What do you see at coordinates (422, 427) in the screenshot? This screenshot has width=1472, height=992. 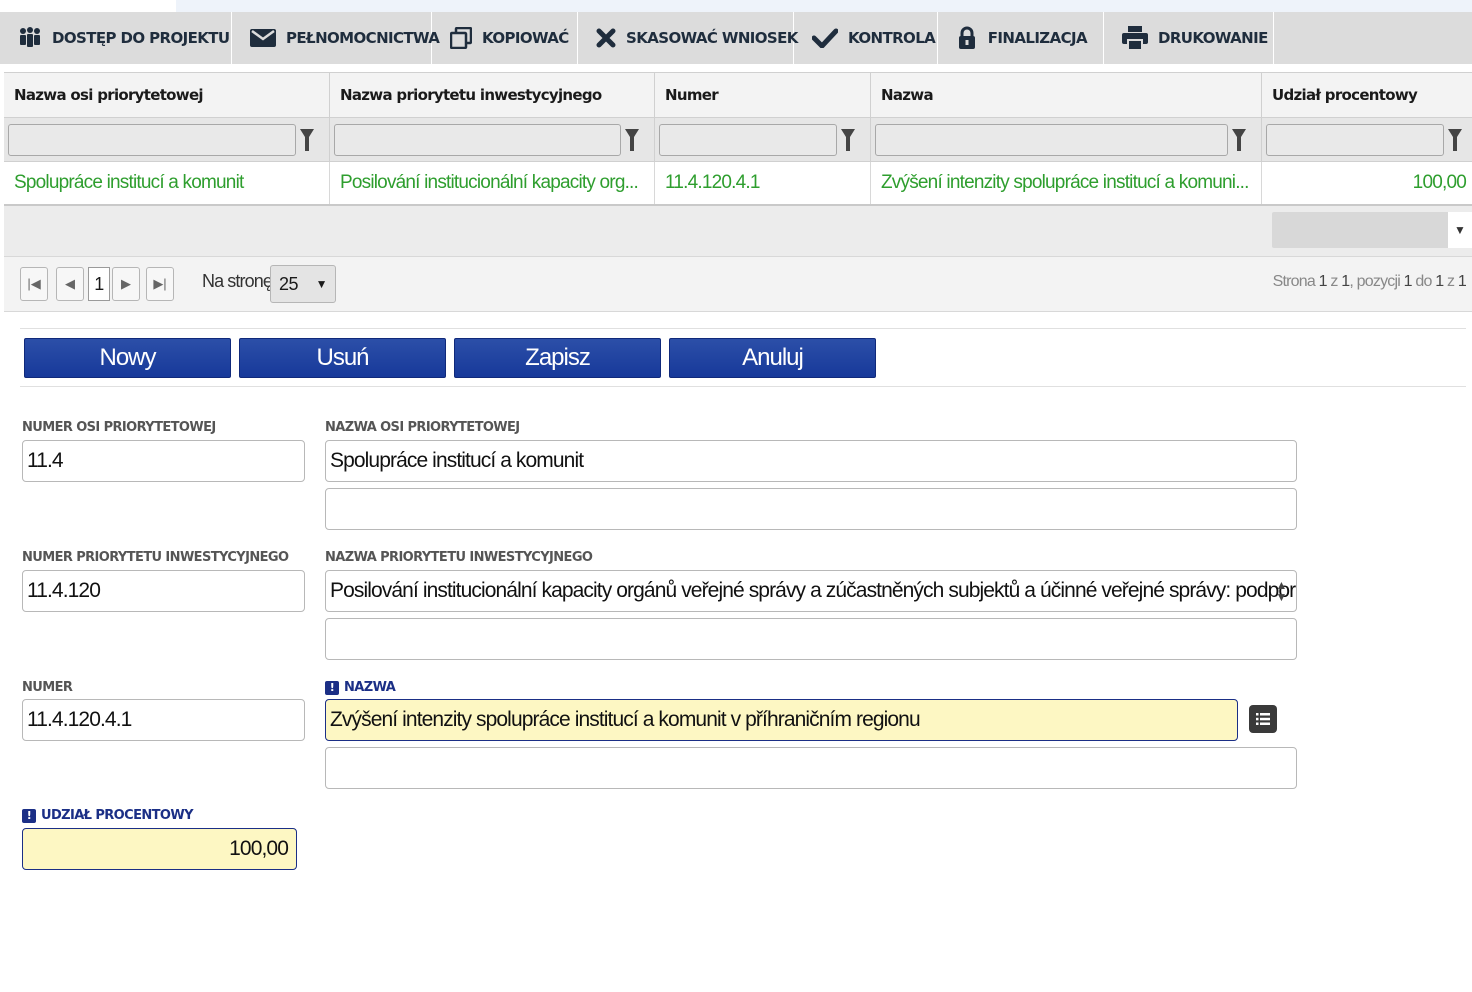 I see `axis-name-label: NAZWA OSI PRIORYTETOWEJ` at bounding box center [422, 427].